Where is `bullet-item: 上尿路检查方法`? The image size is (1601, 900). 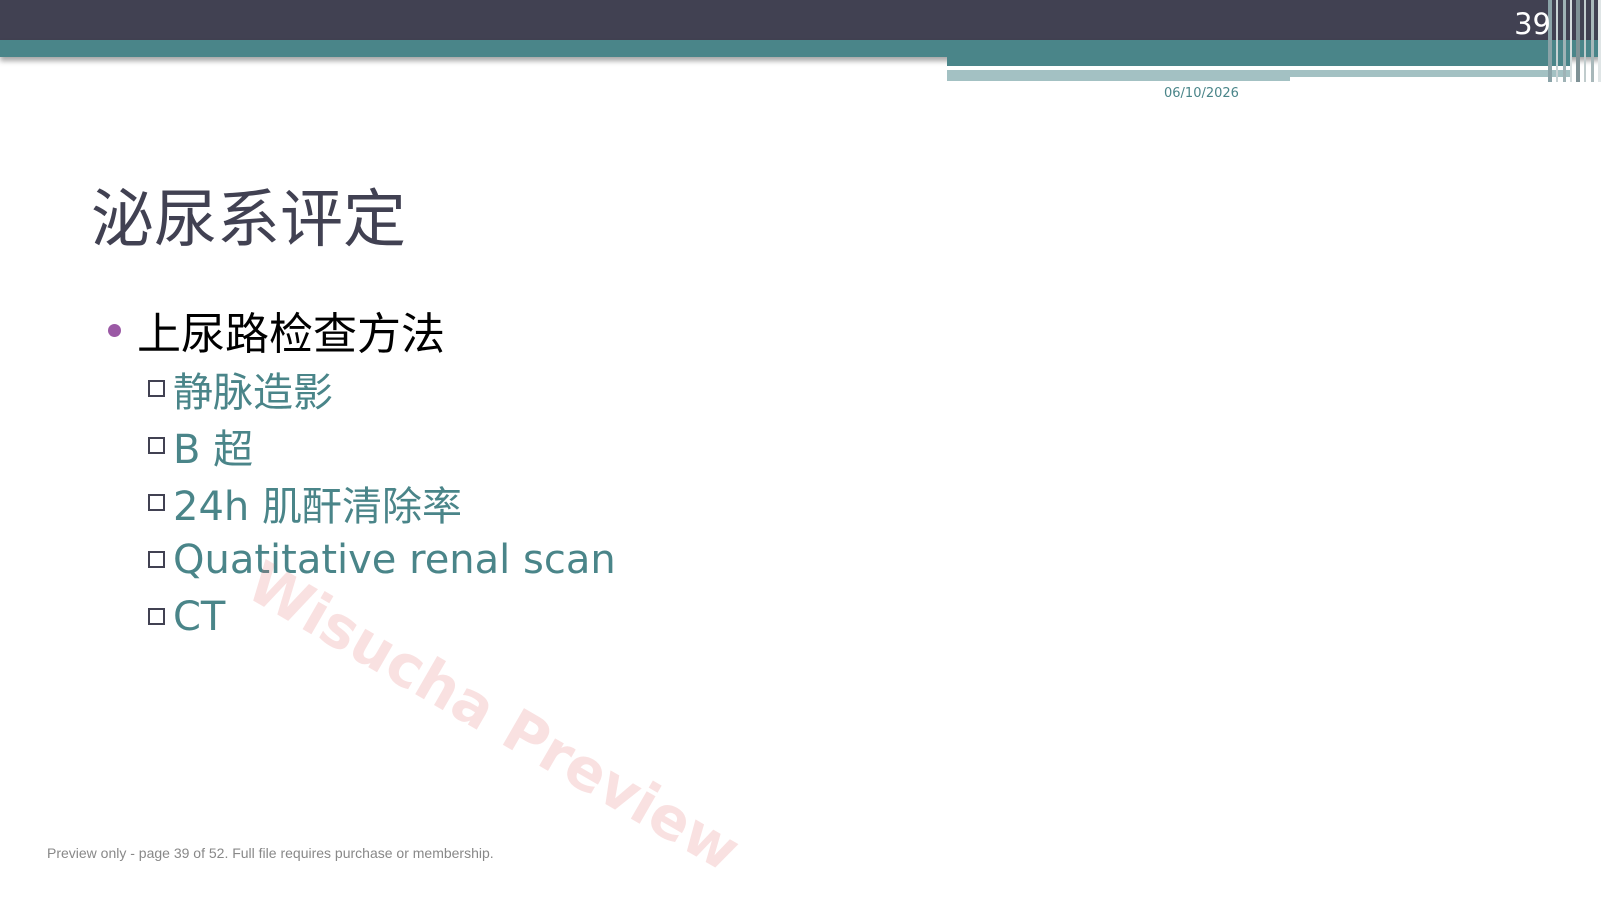 bullet-item: 上尿路检查方法 is located at coordinates (362, 330).